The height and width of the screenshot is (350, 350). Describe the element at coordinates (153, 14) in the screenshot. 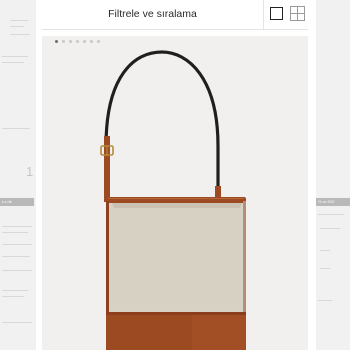

I see `filter-sort-button: Filtrele ve sıralama` at that location.